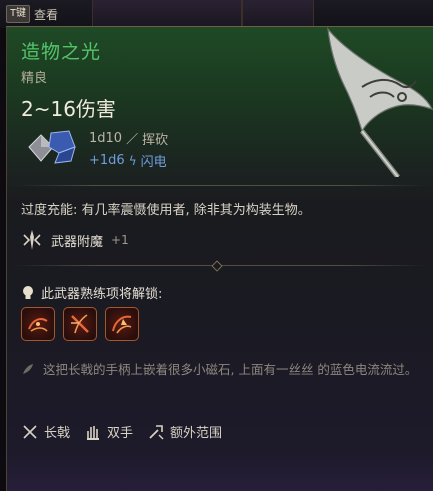 The width and height of the screenshot is (433, 491). I want to click on damage-type: 闪电, so click(153, 162).